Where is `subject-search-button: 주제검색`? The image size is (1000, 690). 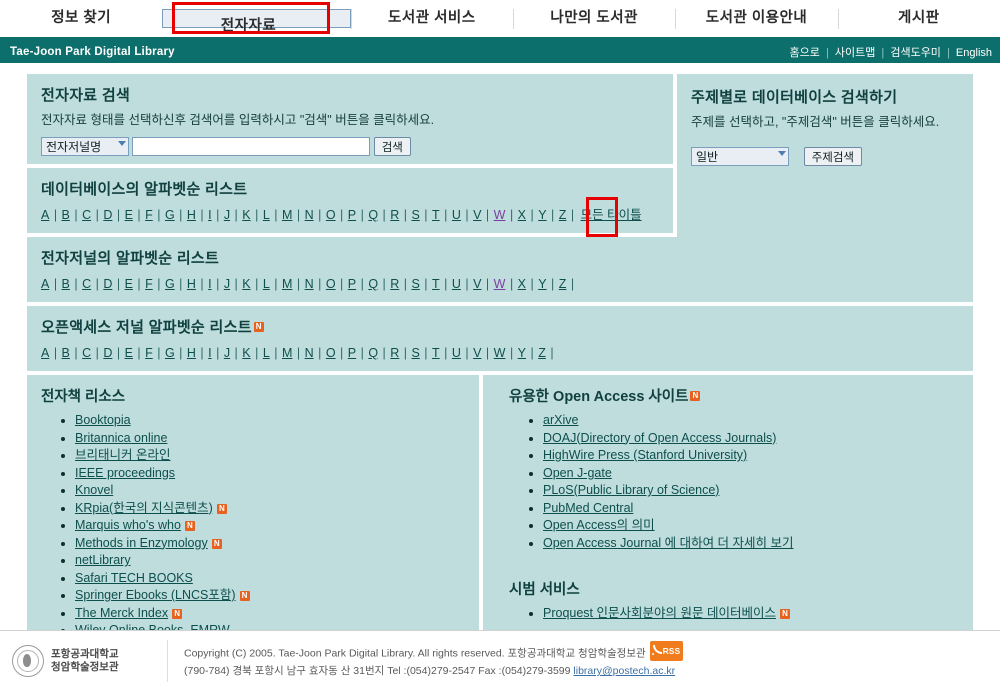
subject-search-button: 주제검색 is located at coordinates (833, 156).